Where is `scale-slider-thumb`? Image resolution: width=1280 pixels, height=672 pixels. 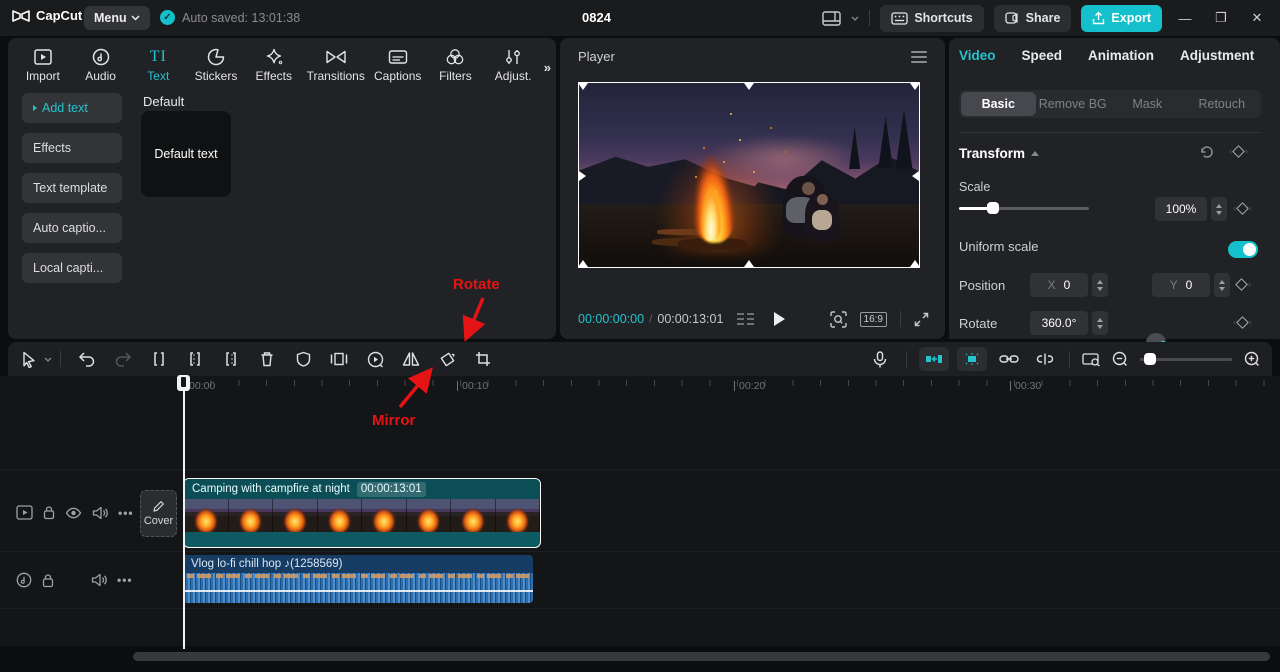 scale-slider-thumb is located at coordinates (993, 208).